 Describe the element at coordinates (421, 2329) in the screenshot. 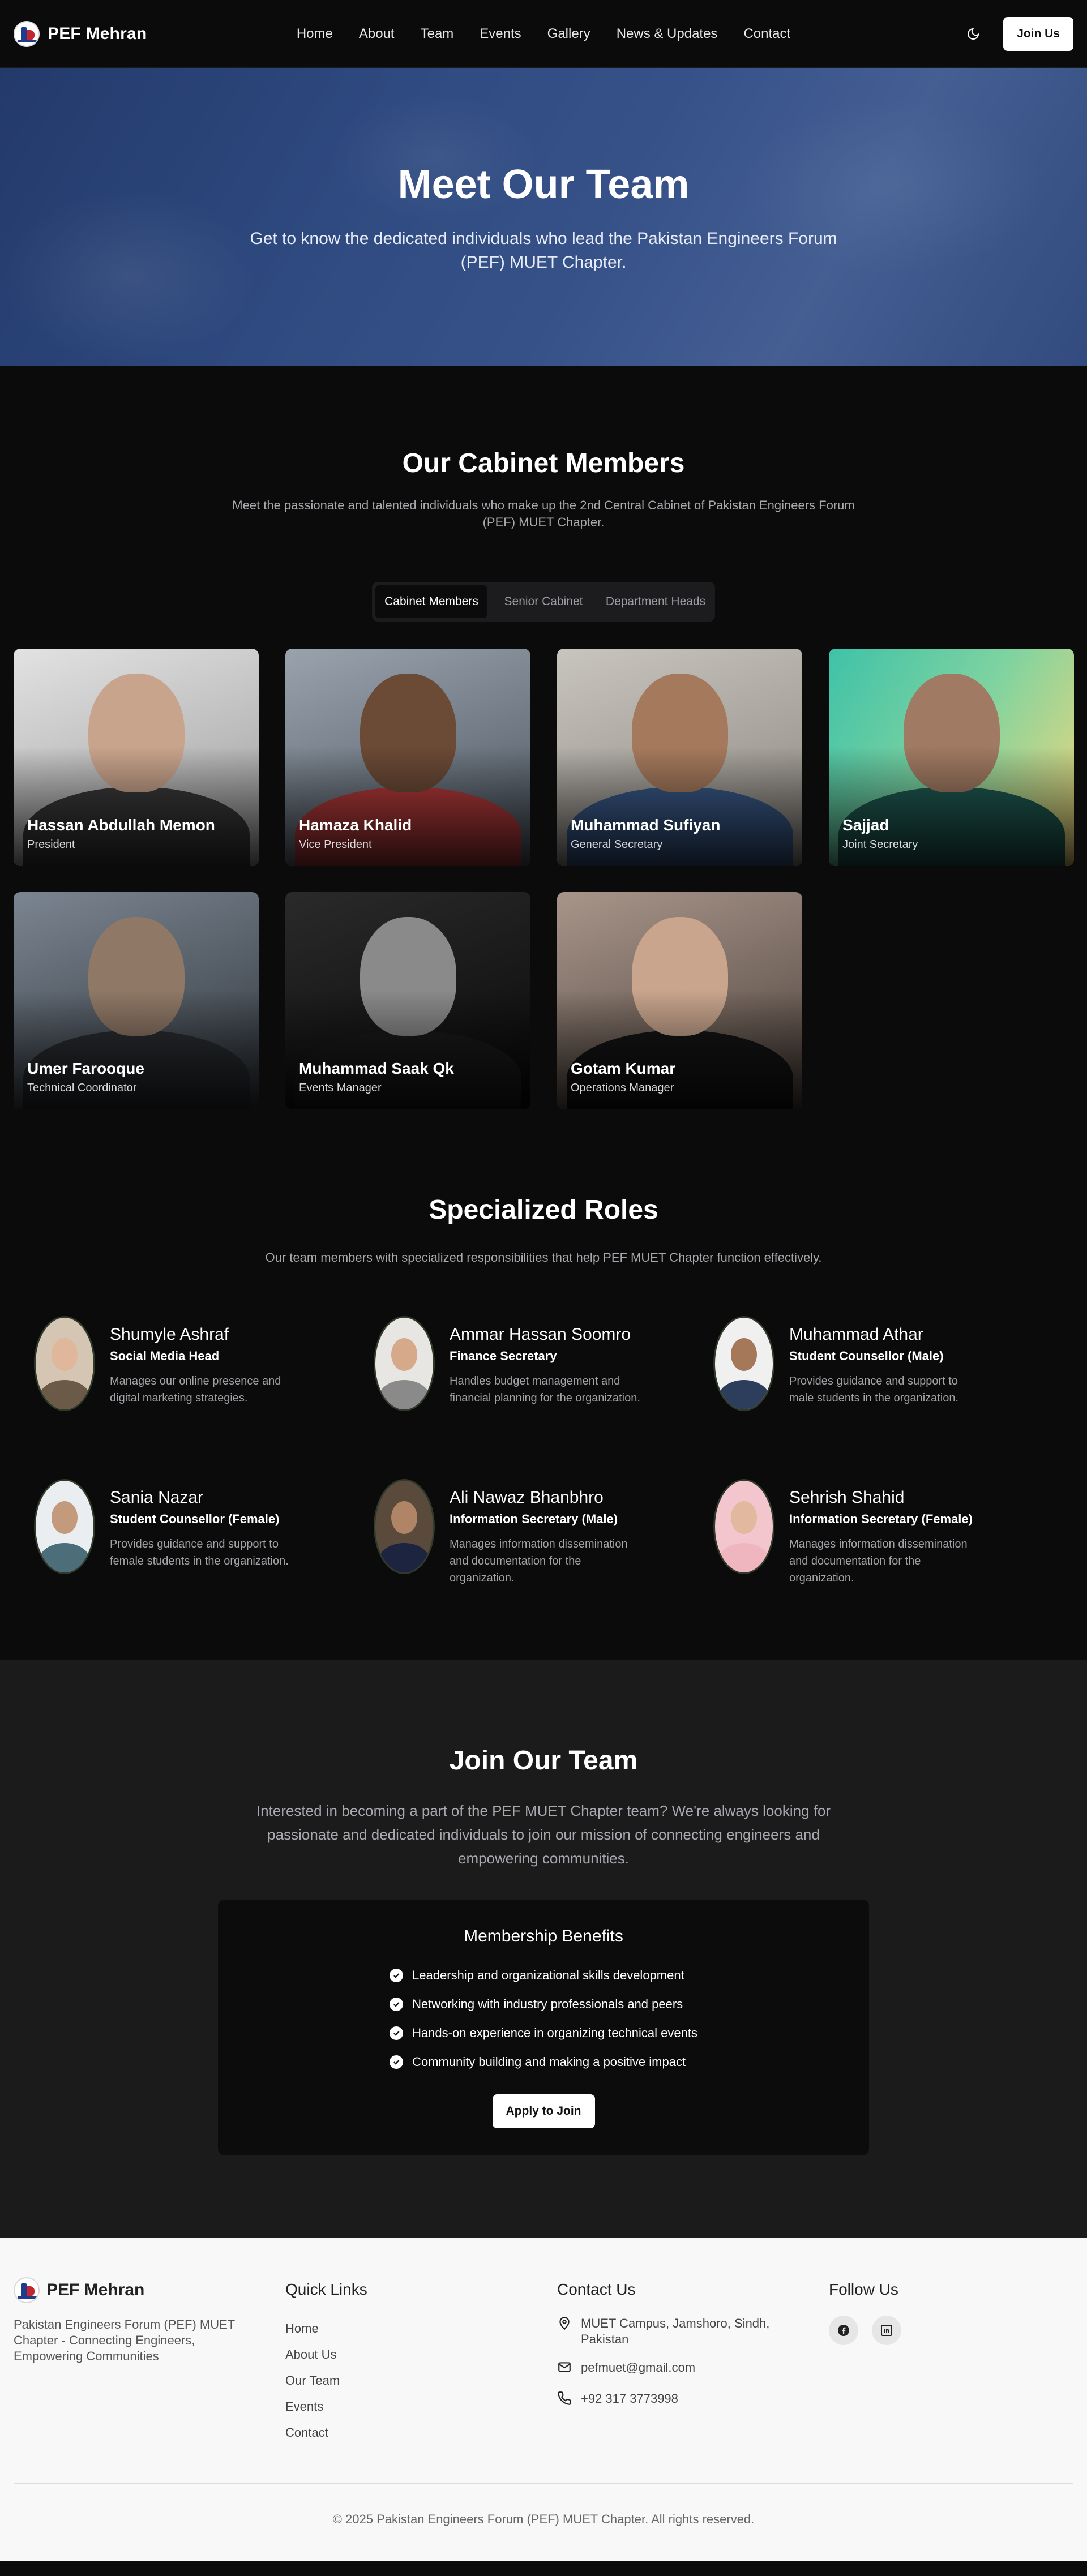

I see `footer-link-home: Home` at that location.